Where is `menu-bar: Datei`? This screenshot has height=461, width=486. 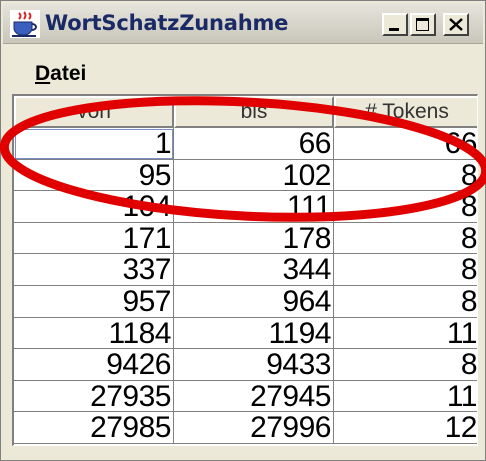
menu-bar: Datei is located at coordinates (243, 69).